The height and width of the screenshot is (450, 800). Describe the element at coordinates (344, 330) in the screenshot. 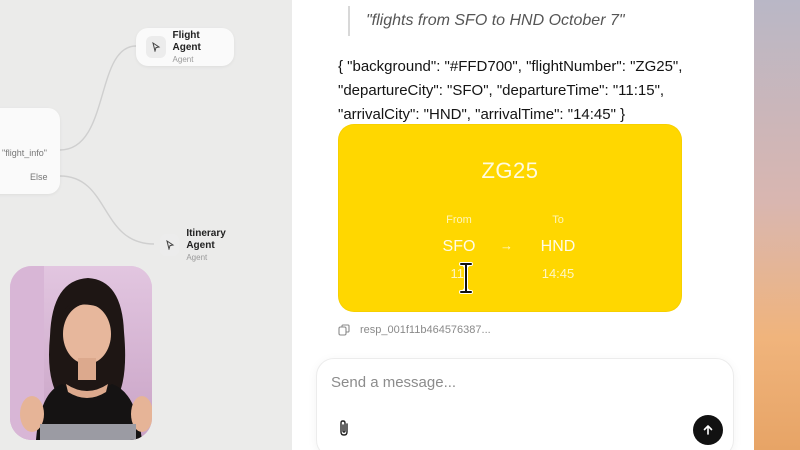

I see `copy-icon` at that location.